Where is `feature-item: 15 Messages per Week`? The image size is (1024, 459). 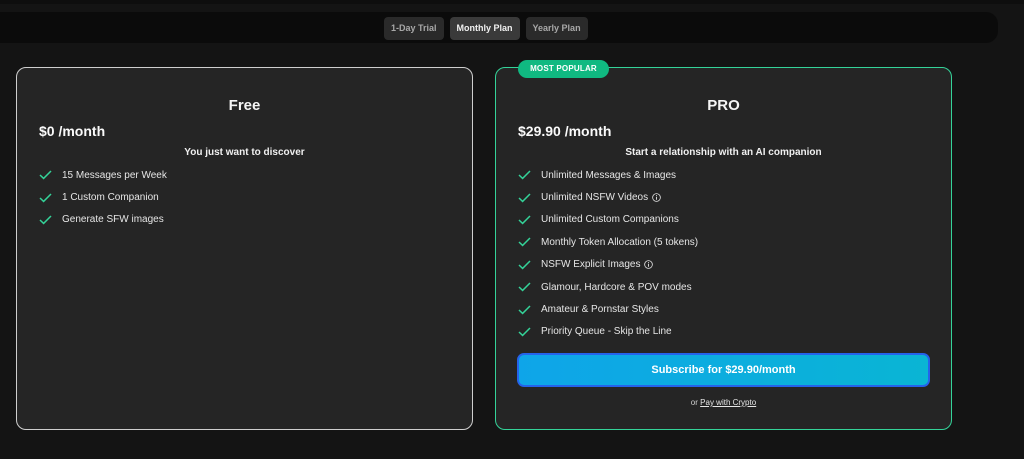
feature-item: 15 Messages per Week is located at coordinates (103, 175).